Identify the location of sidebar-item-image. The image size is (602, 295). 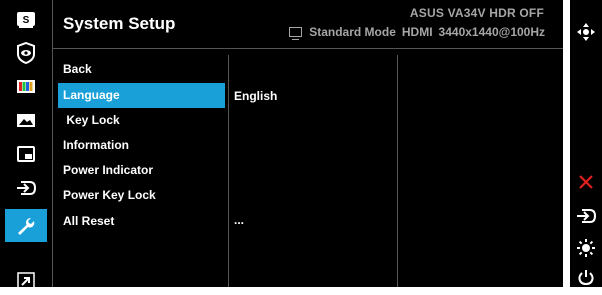
(26, 121).